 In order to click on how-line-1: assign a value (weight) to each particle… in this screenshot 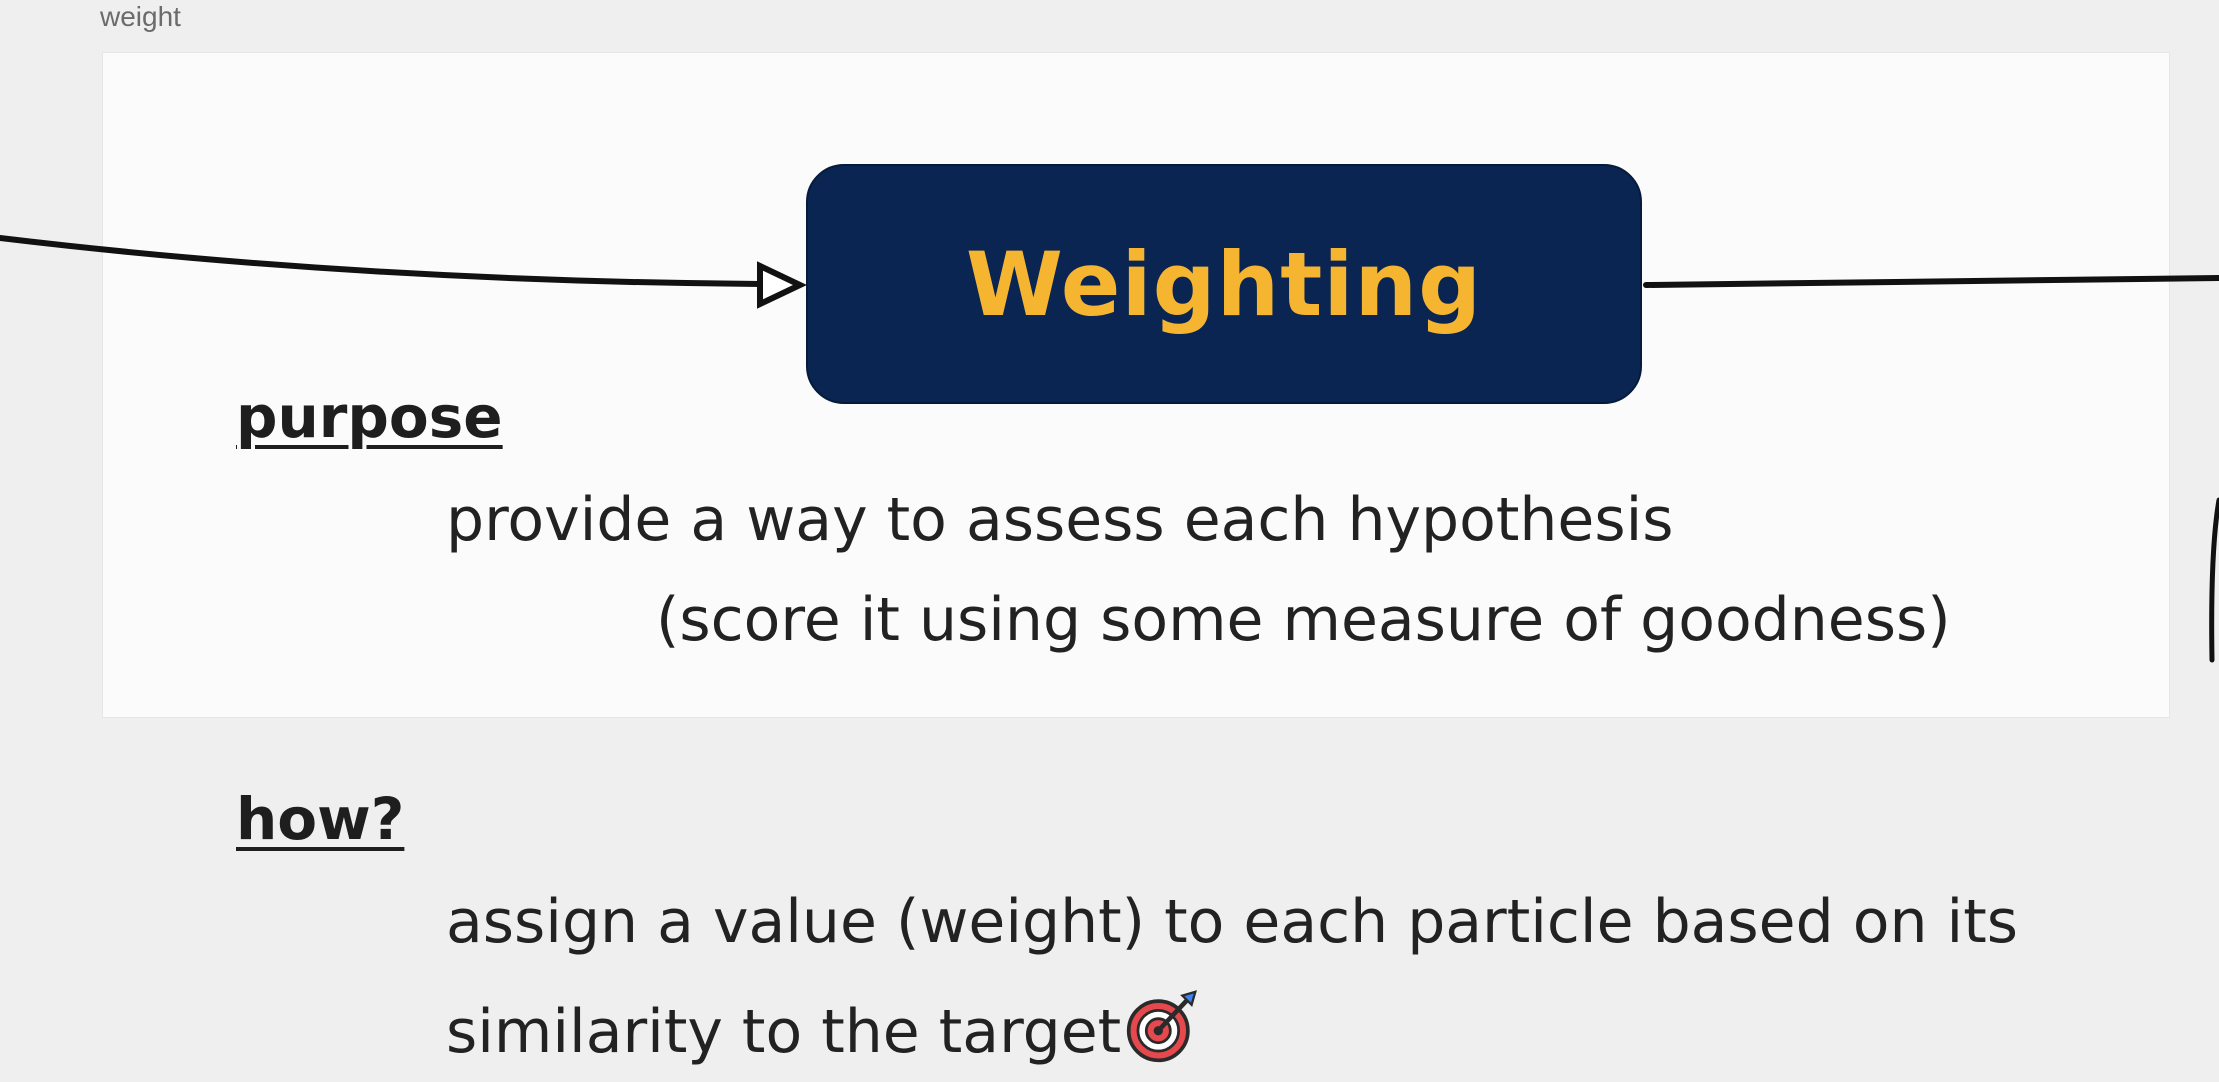, I will do `click(1232, 922)`.